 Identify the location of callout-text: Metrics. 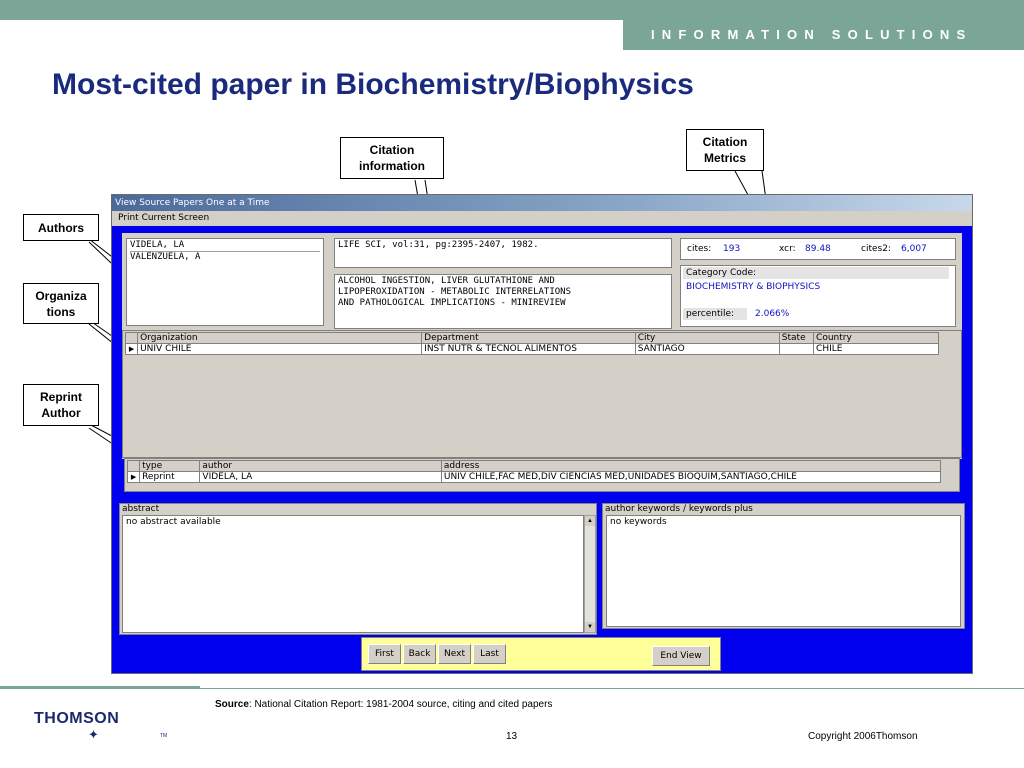
(724, 158).